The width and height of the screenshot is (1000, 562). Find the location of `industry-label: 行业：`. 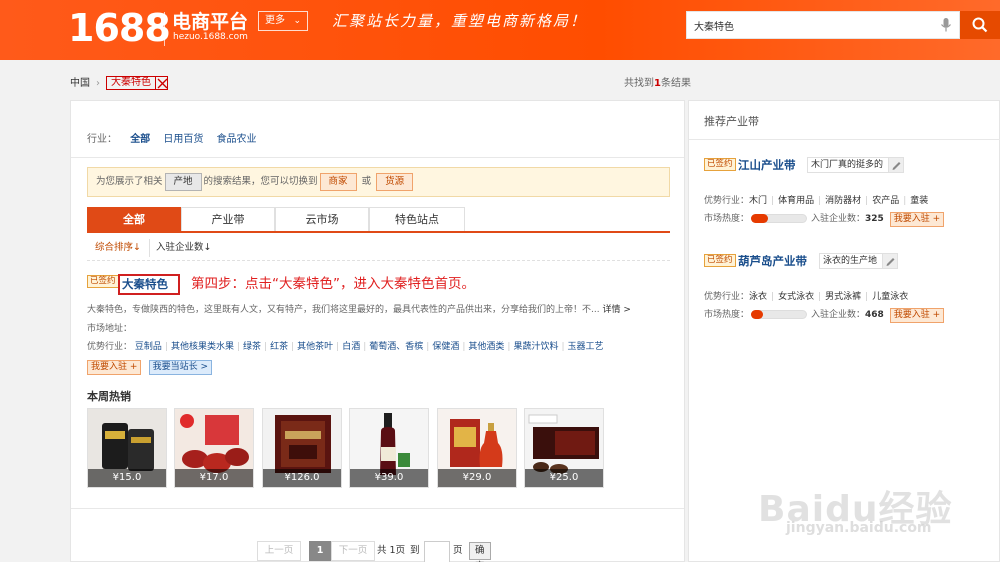

industry-label: 行业： is located at coordinates (102, 139).